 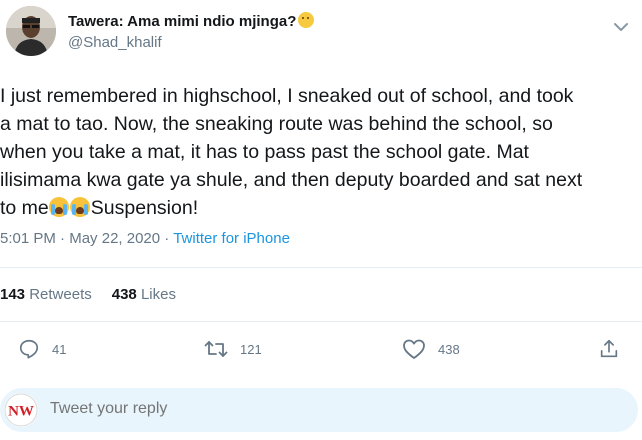 What do you see at coordinates (414, 349) in the screenshot?
I see `heart-icon` at bounding box center [414, 349].